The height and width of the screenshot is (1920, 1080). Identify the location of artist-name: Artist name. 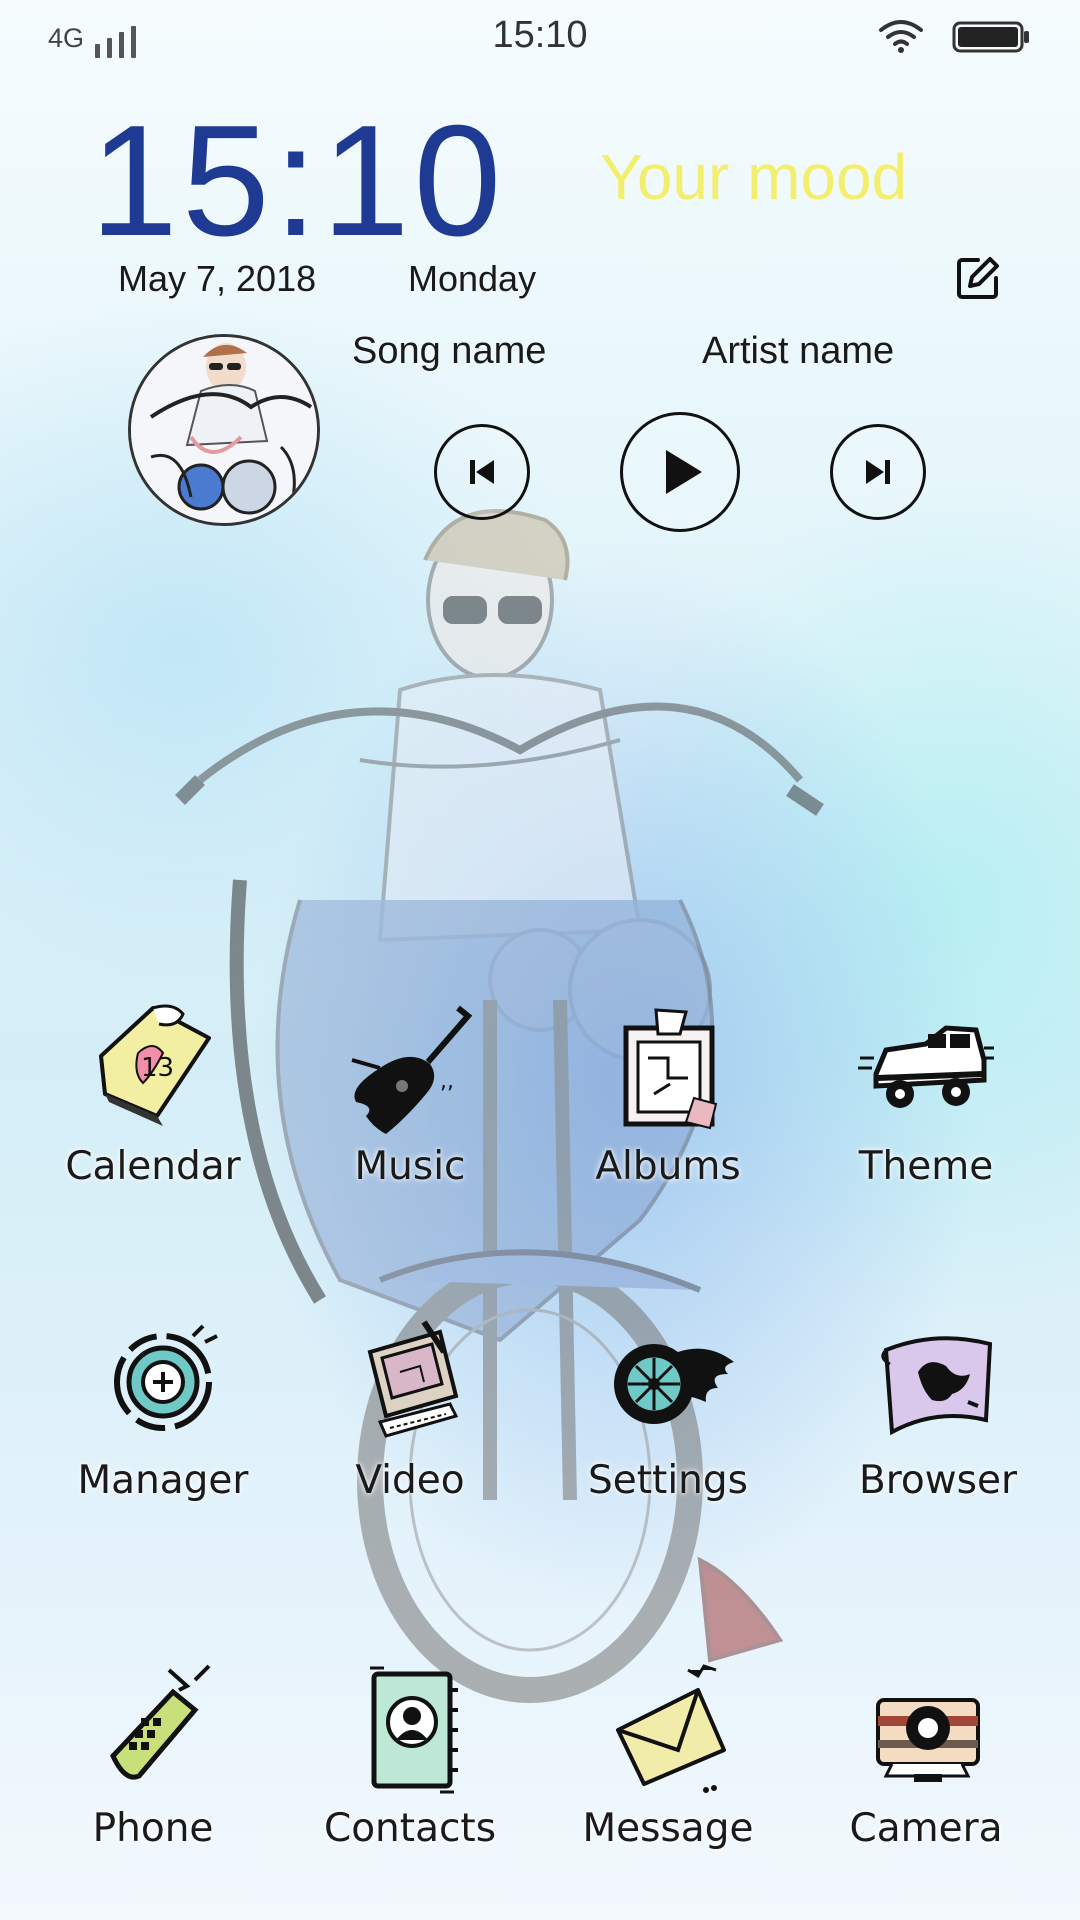
(798, 351).